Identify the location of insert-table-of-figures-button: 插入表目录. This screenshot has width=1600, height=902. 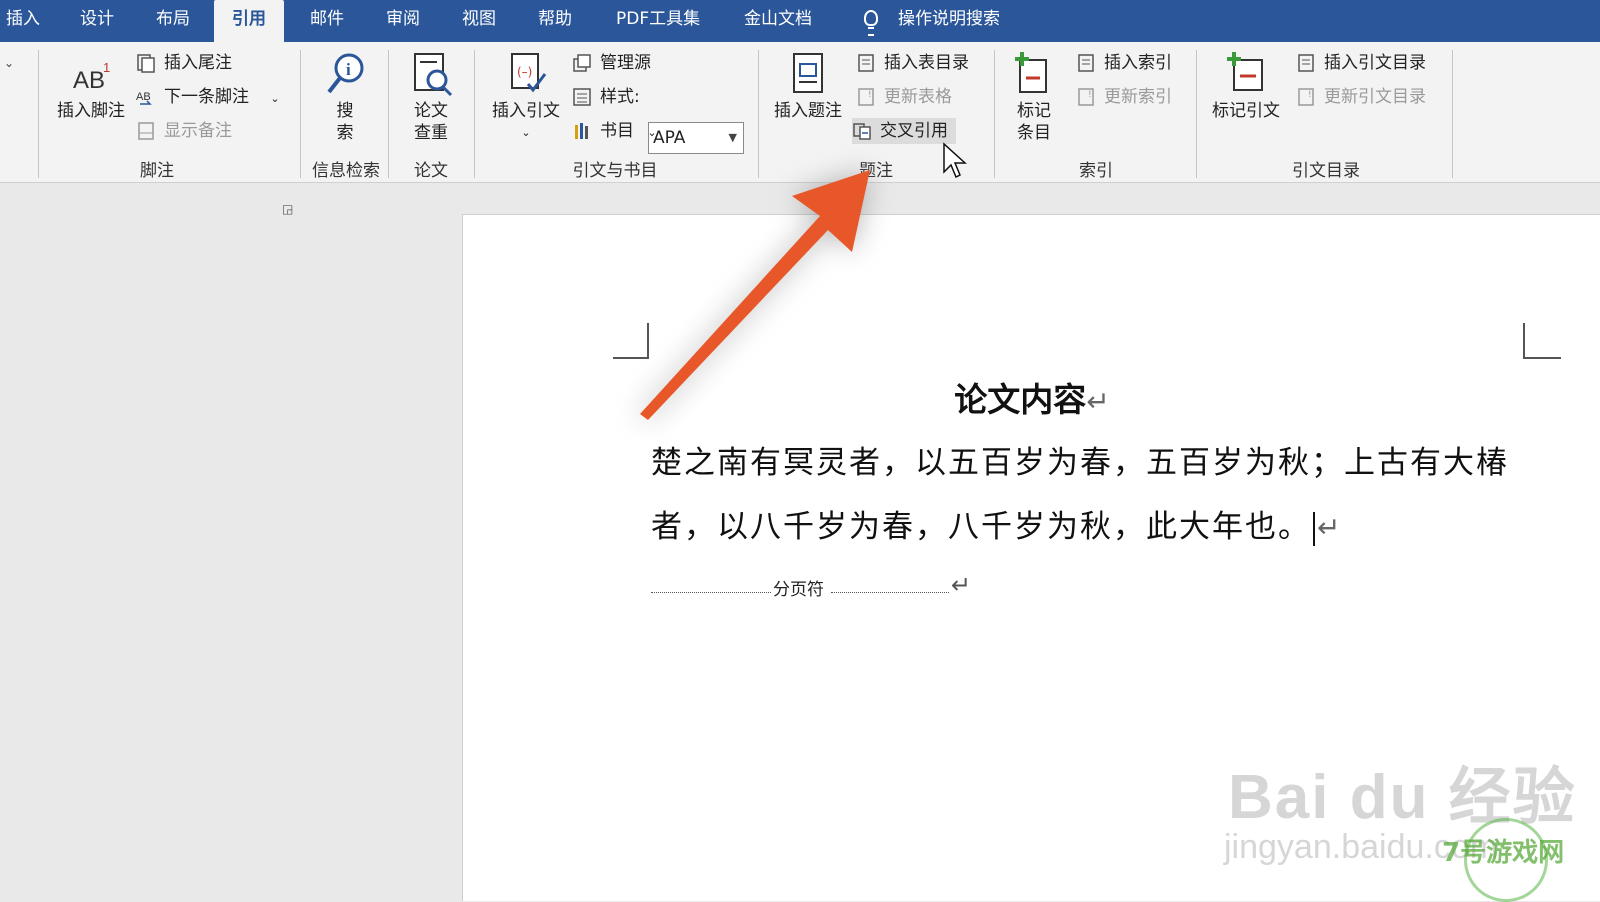
(912, 63).